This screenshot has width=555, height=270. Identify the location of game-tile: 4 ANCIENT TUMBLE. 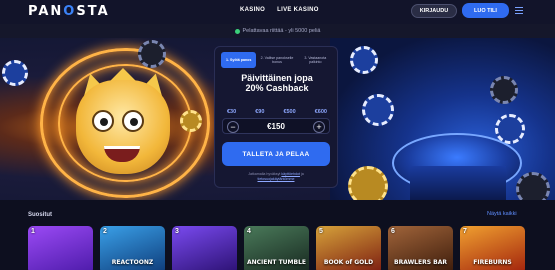
(276, 248).